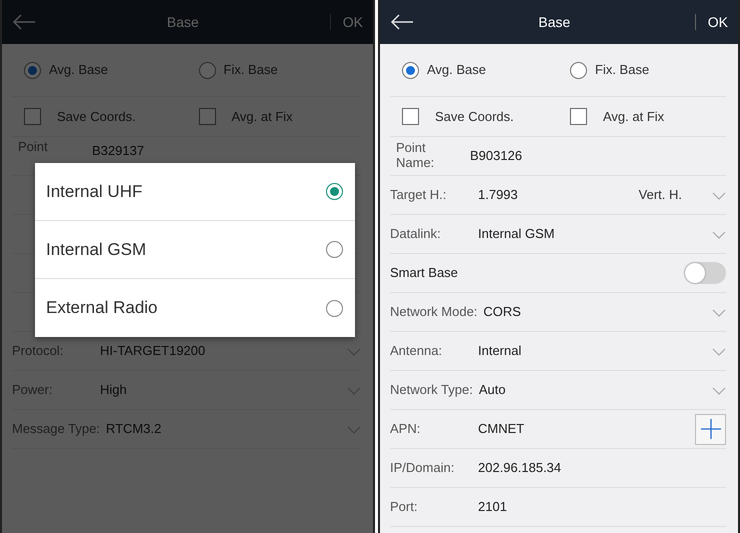 The height and width of the screenshot is (533, 740). Describe the element at coordinates (432, 390) in the screenshot. I see `field-label: Network Type:` at that location.